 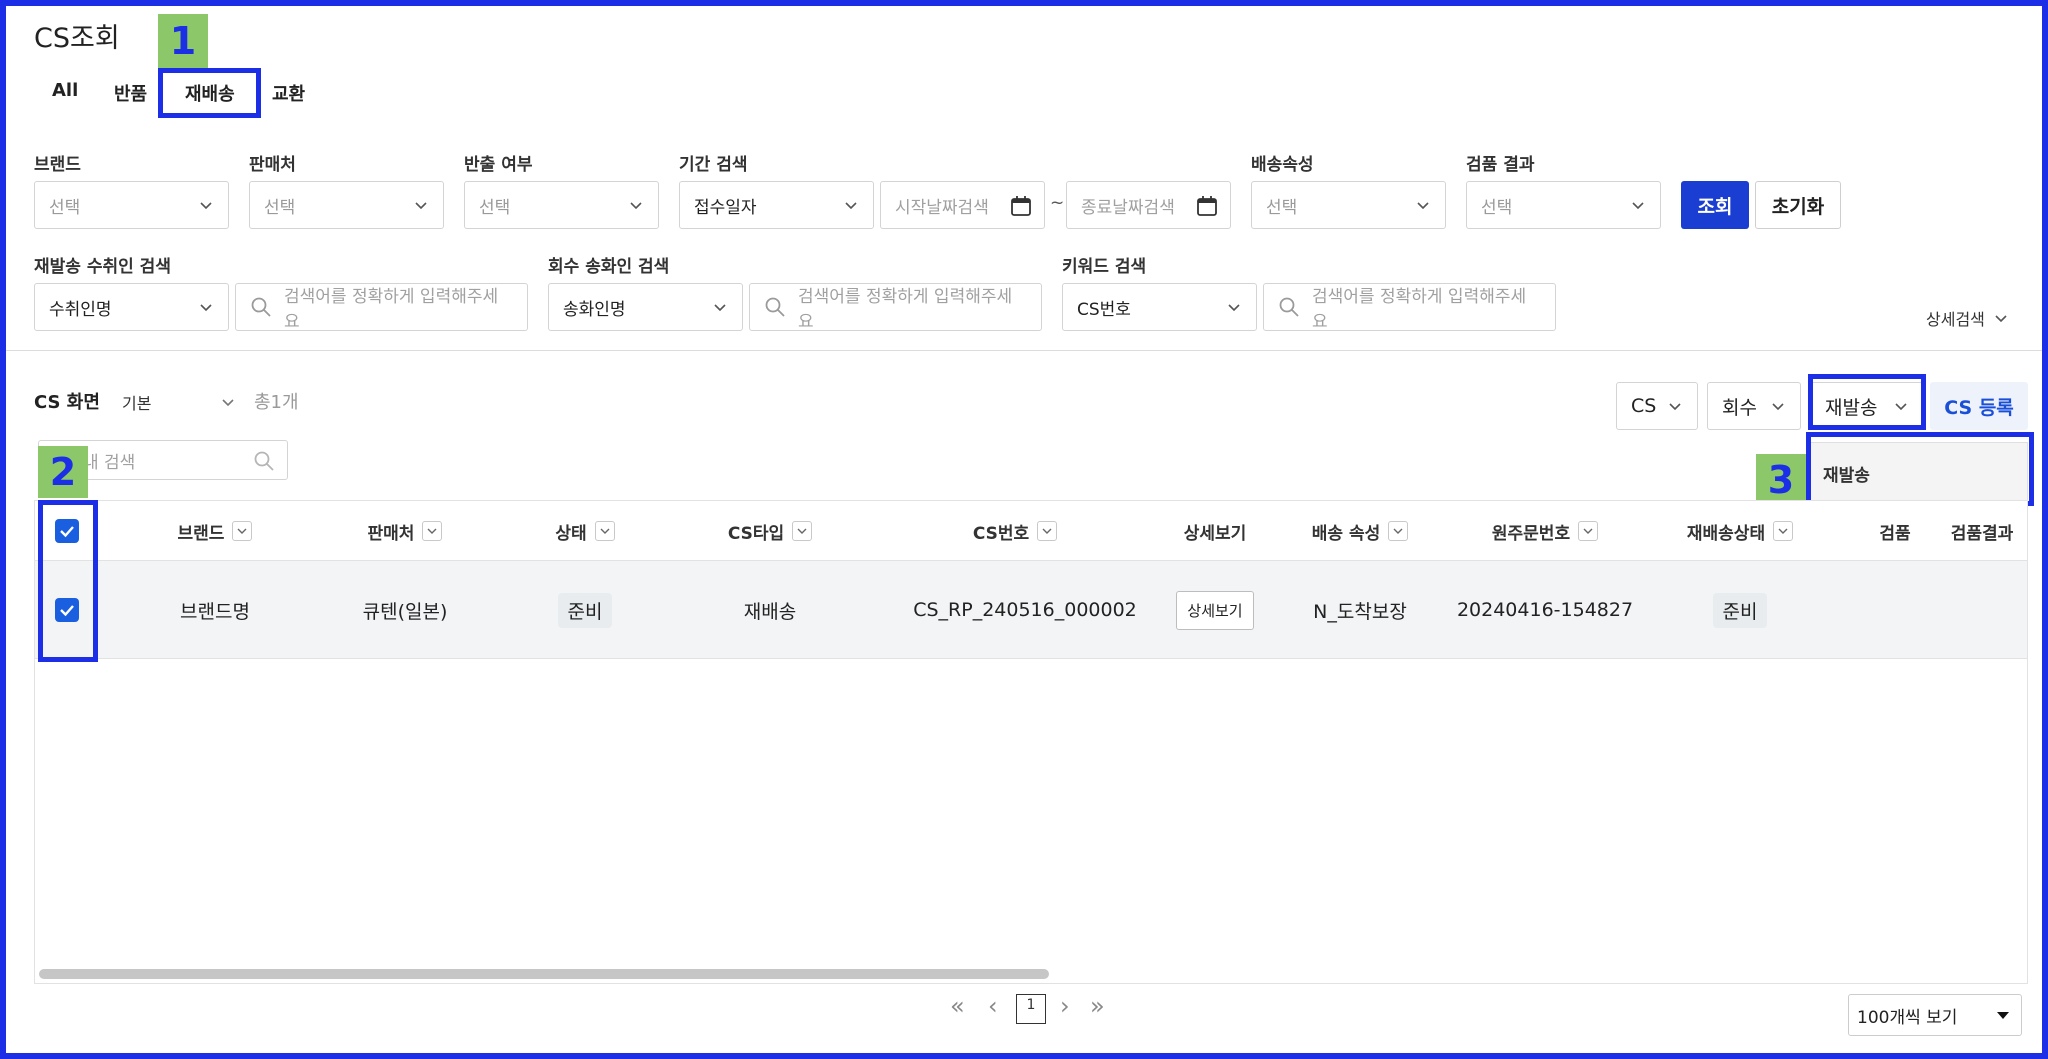 I want to click on last-page-button: », so click(x=1097, y=1006).